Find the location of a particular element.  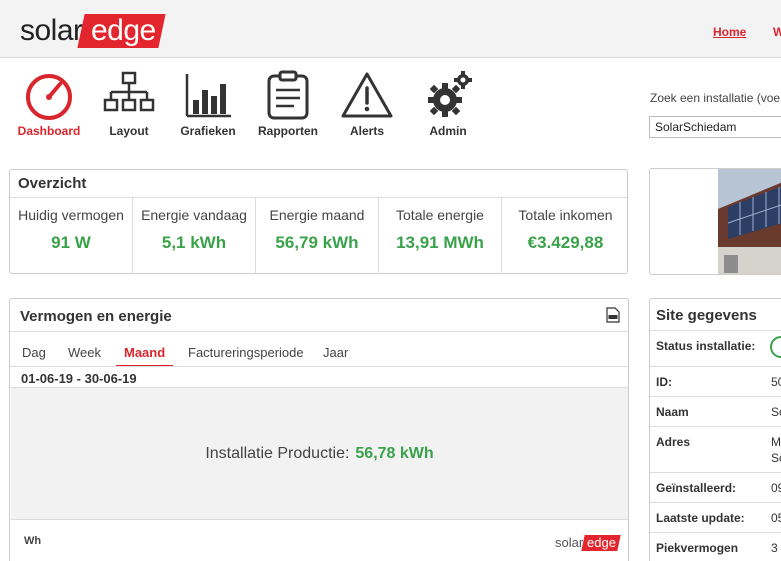

overview-label: Totale inkomen is located at coordinates (565, 215).